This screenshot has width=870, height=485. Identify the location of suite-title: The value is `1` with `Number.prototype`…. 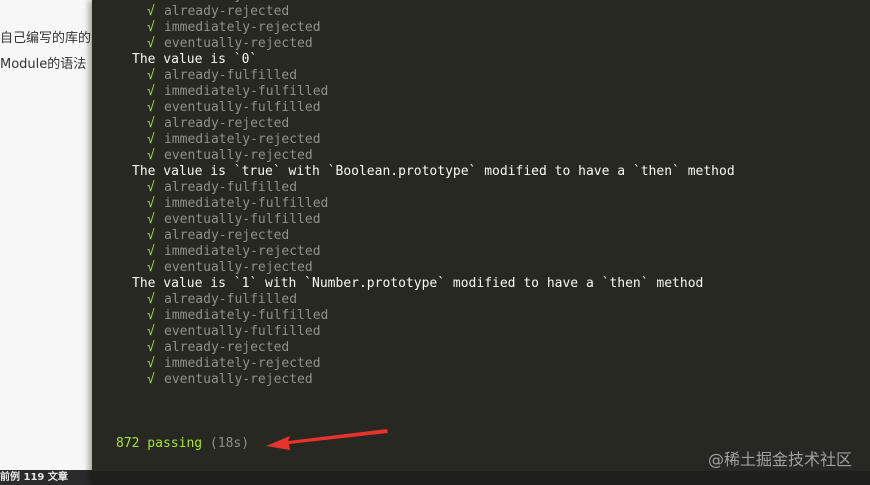
(418, 283).